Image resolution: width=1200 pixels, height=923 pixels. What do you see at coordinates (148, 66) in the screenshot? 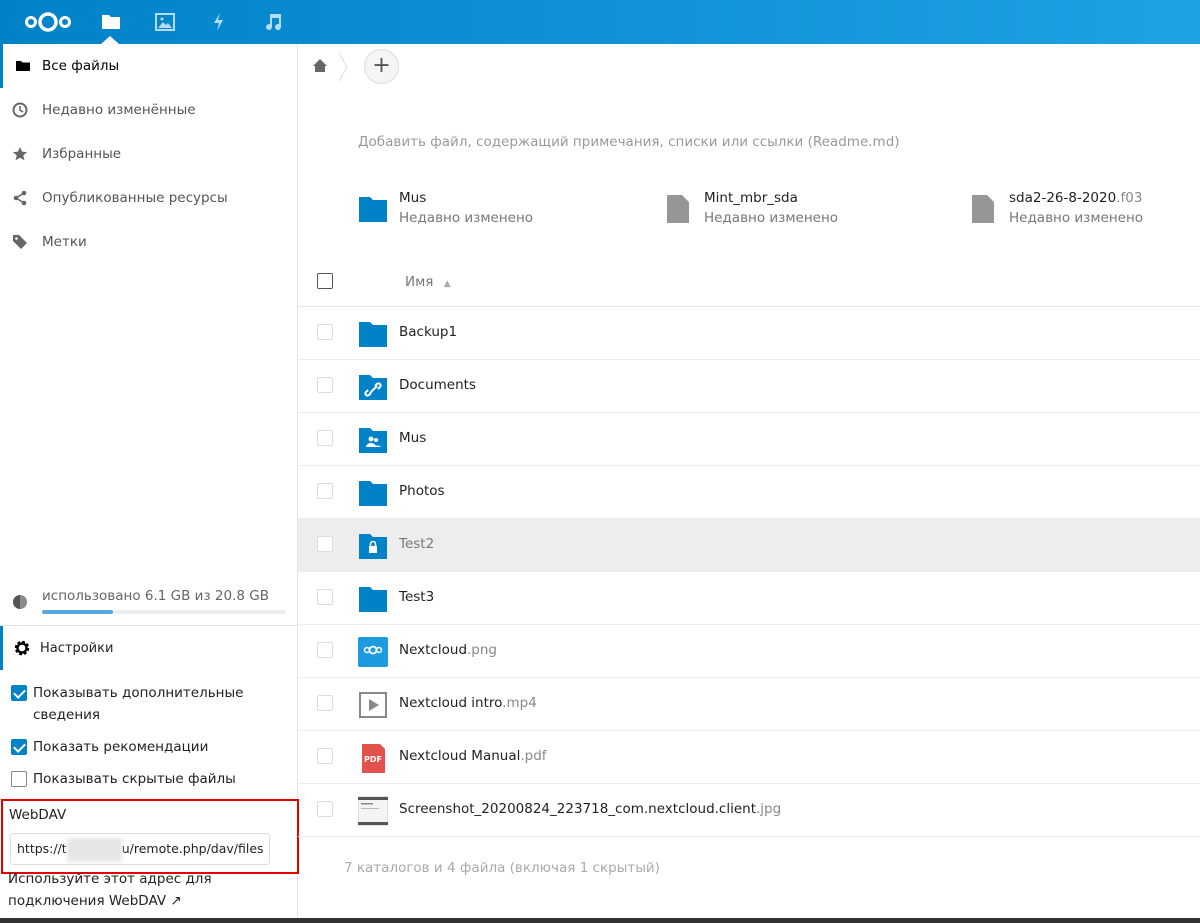
I see `sidebar-item-all-files: Все файлы` at bounding box center [148, 66].